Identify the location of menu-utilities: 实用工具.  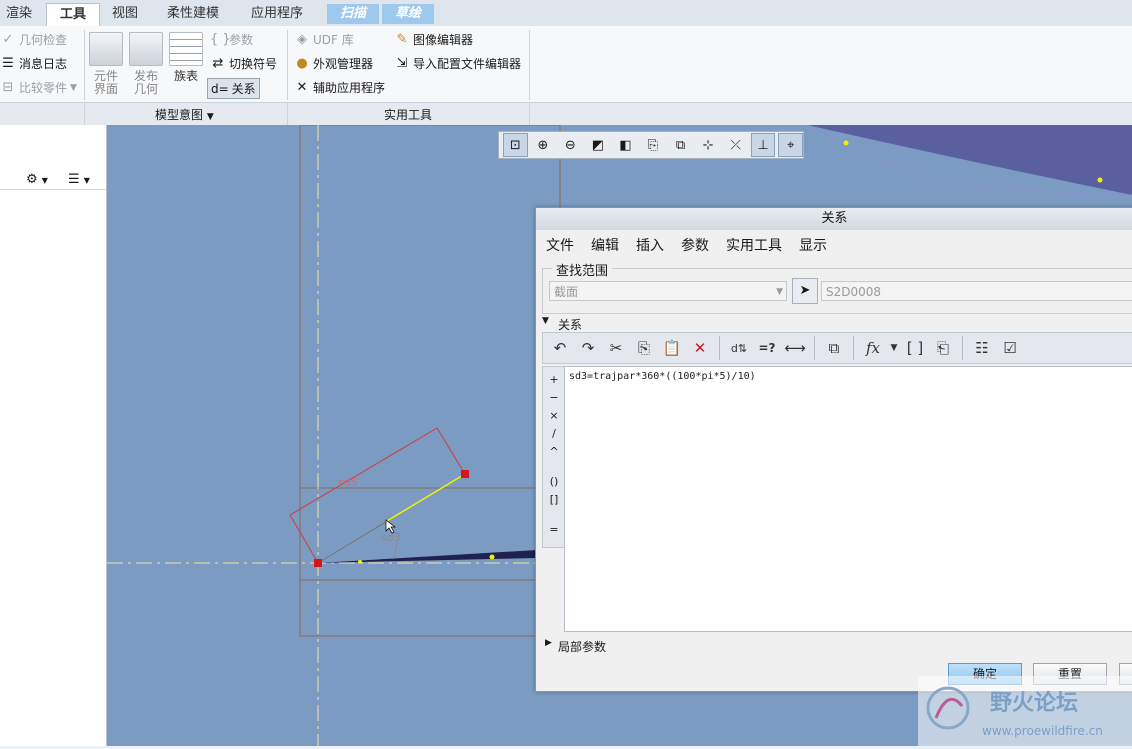
(754, 245).